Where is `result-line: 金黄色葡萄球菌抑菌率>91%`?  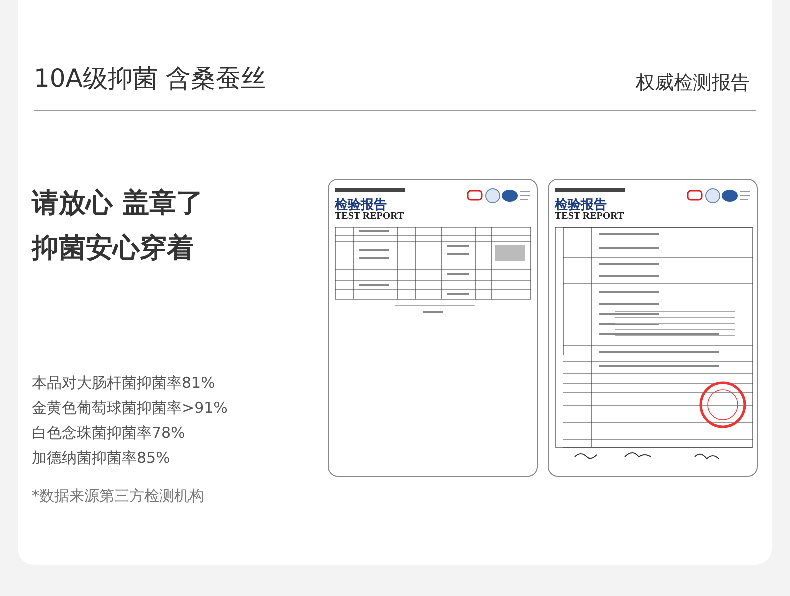 result-line: 金黄色葡萄球菌抑菌率>91% is located at coordinates (130, 408).